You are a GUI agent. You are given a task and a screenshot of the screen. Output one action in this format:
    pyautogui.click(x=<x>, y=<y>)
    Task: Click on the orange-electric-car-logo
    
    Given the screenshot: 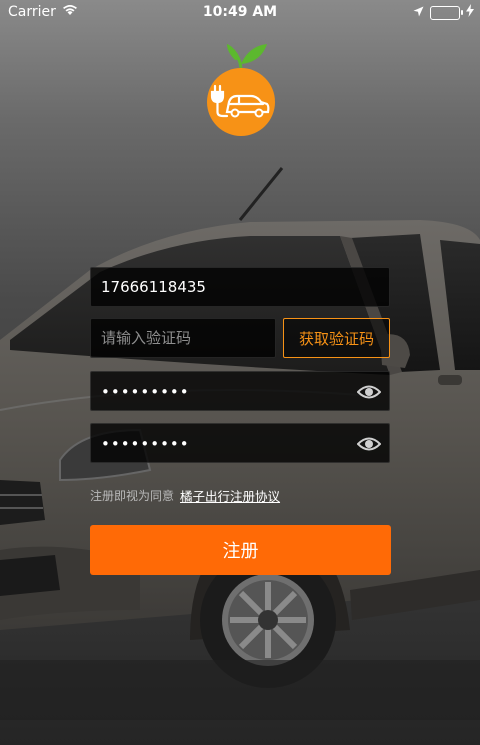 What is the action you would take?
    pyautogui.click(x=241, y=90)
    